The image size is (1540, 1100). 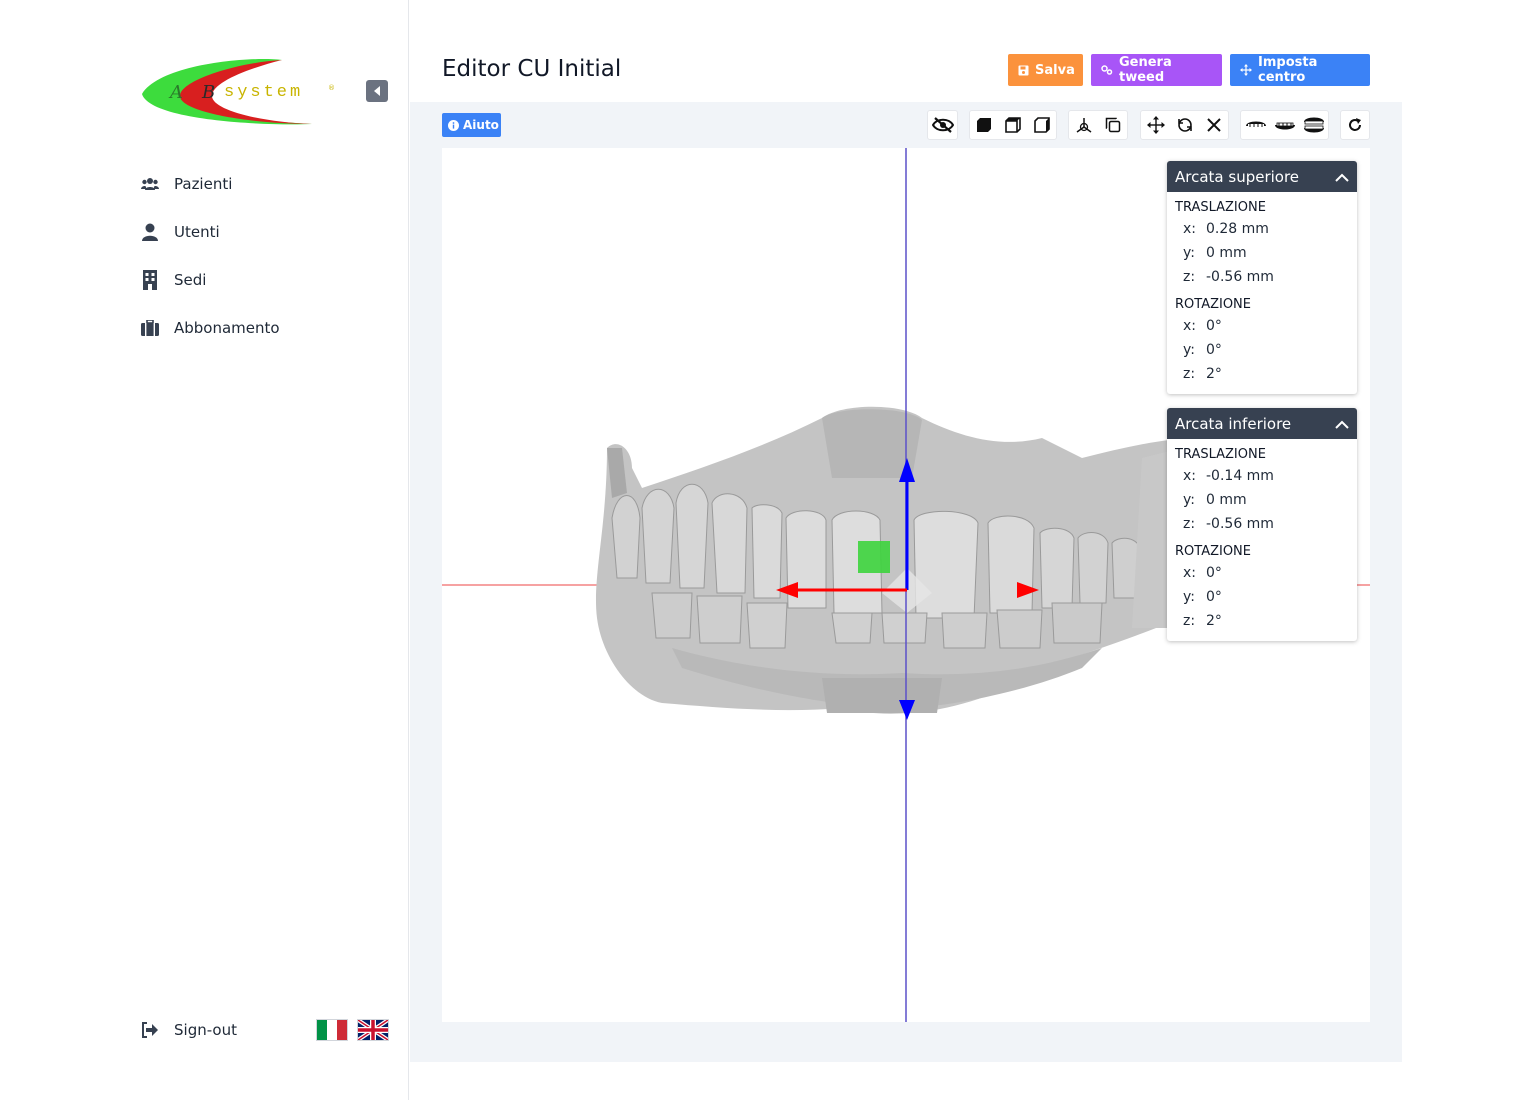 I want to click on header-actions: Salva Genera tweed Imposta centro, so click(x=1189, y=70).